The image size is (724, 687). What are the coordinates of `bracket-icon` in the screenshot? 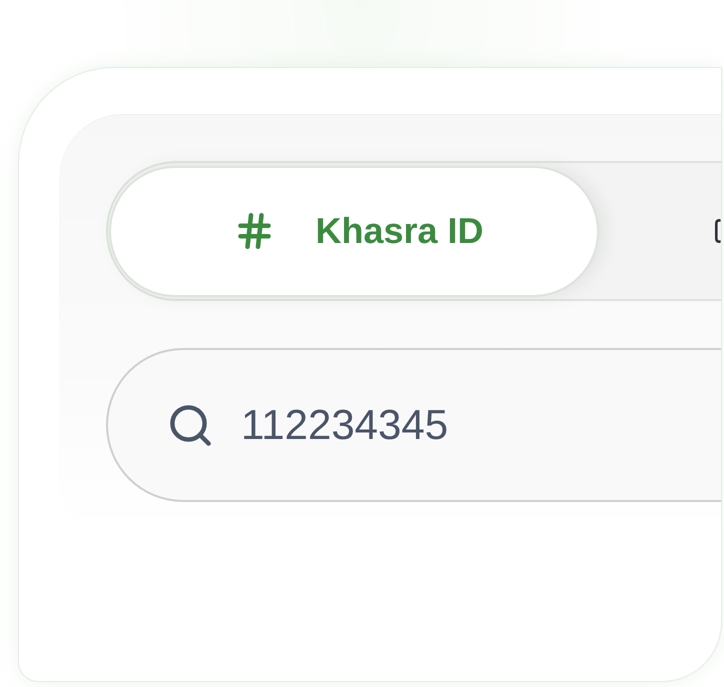 It's located at (718, 231).